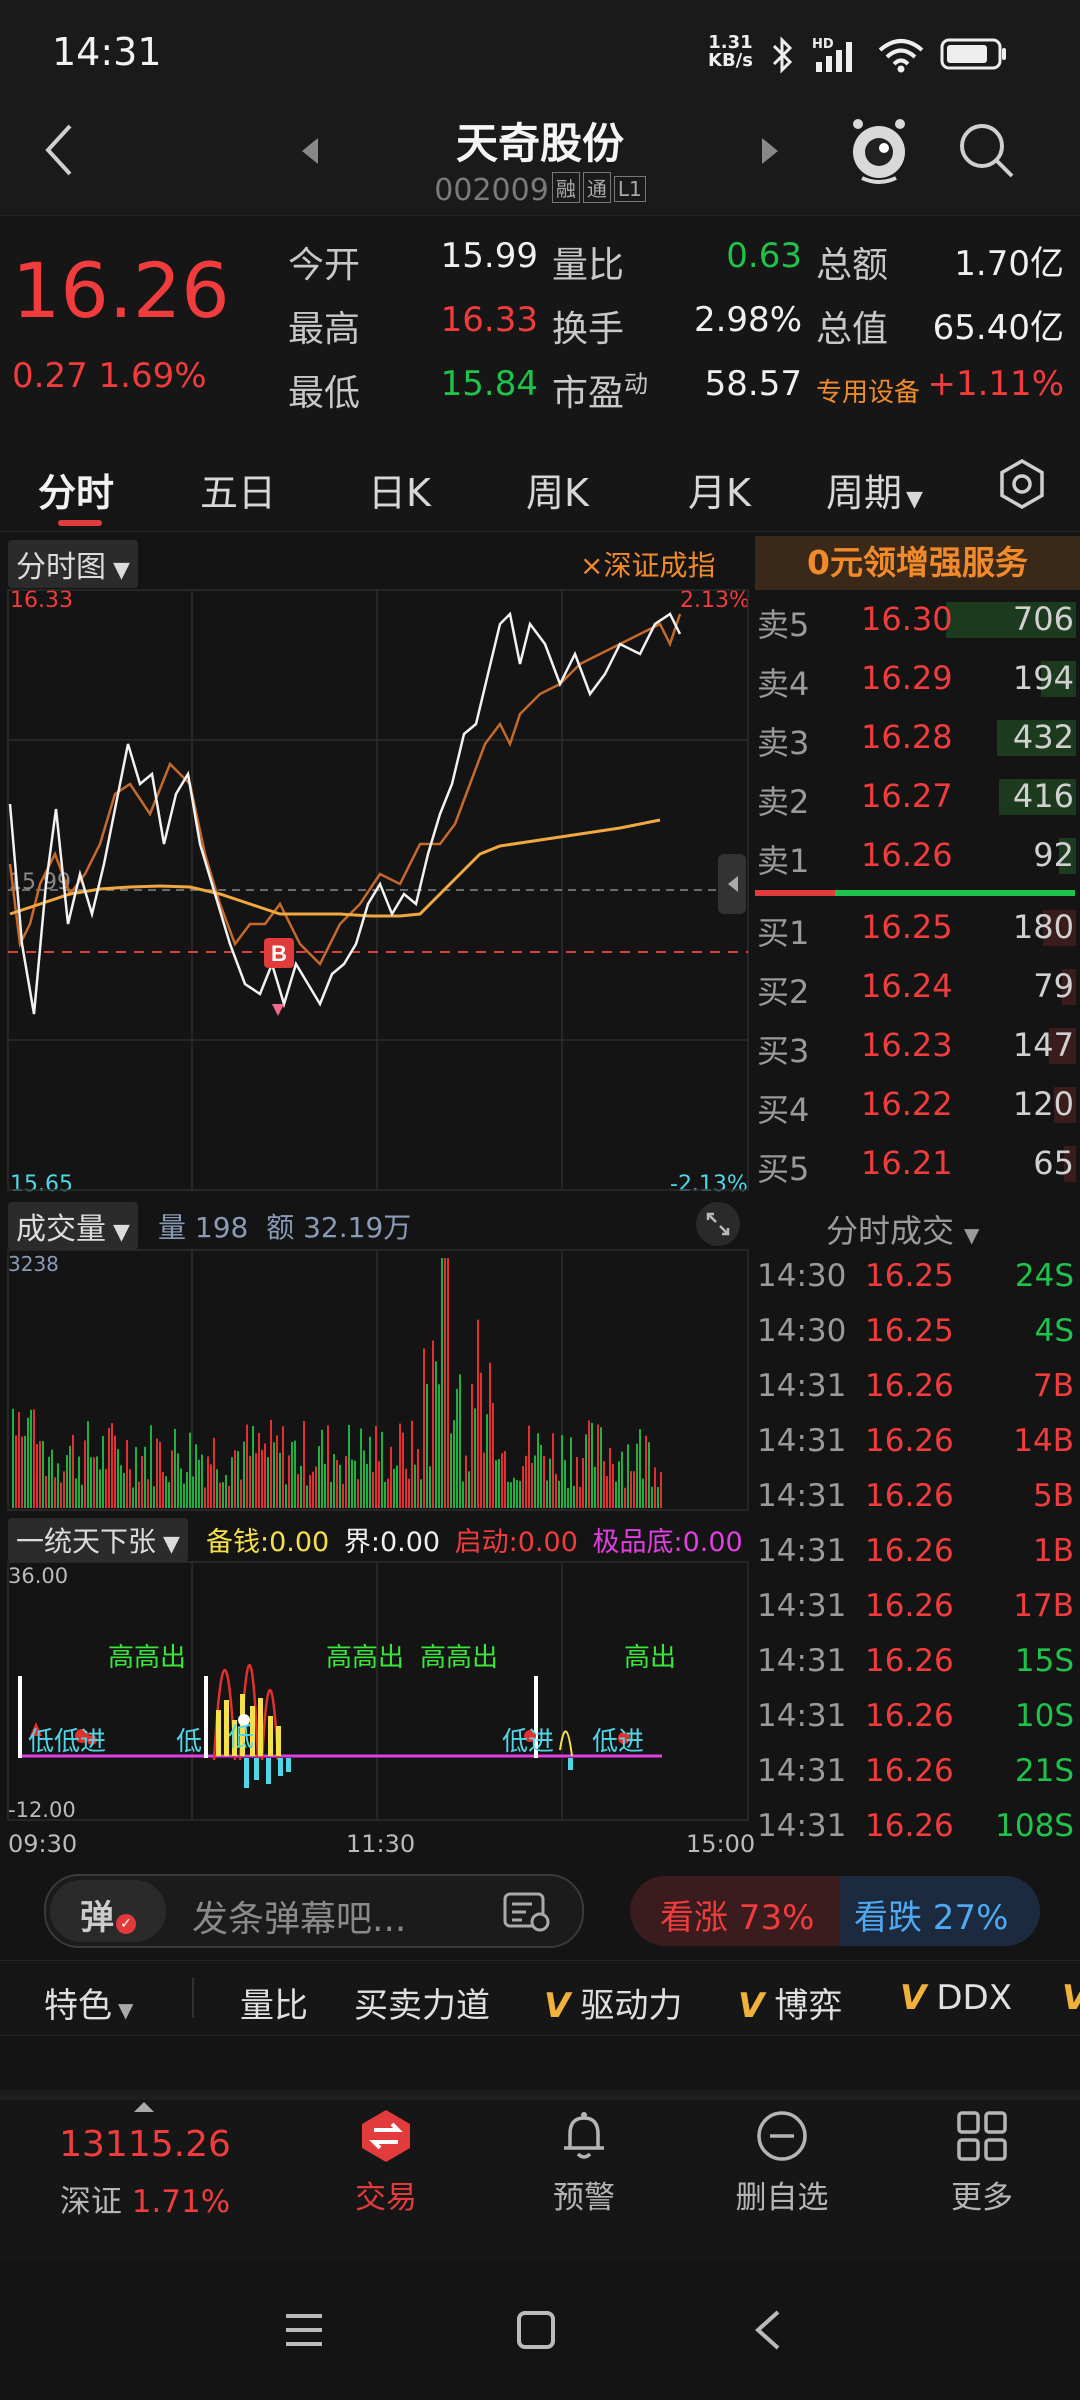  What do you see at coordinates (1022, 484) in the screenshot?
I see `chart-settings-icon` at bounding box center [1022, 484].